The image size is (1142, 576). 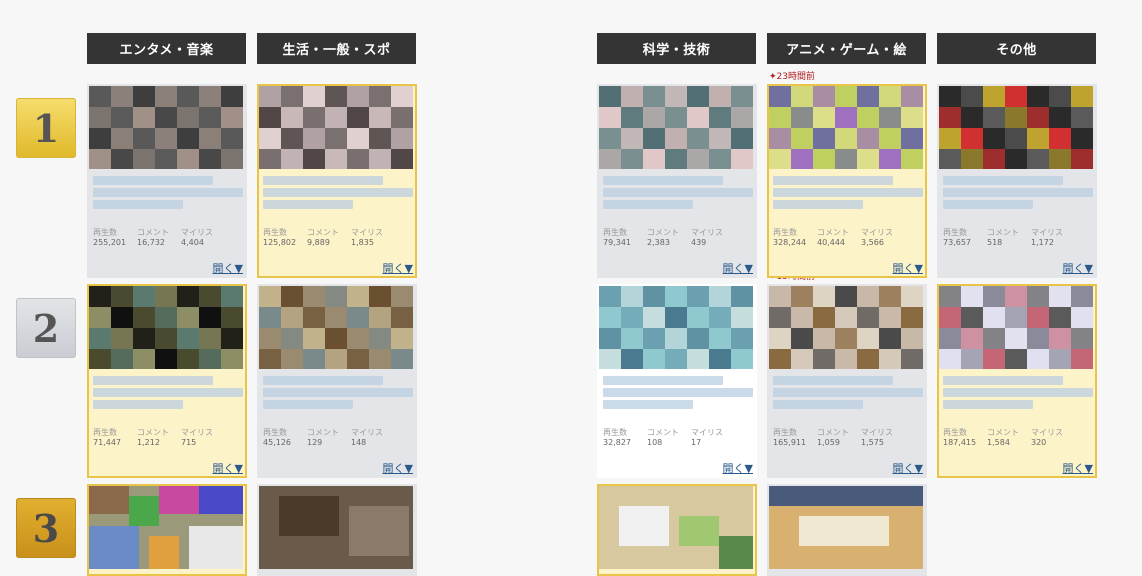 I want to click on stat-value-plays: 328,244, so click(x=790, y=242).